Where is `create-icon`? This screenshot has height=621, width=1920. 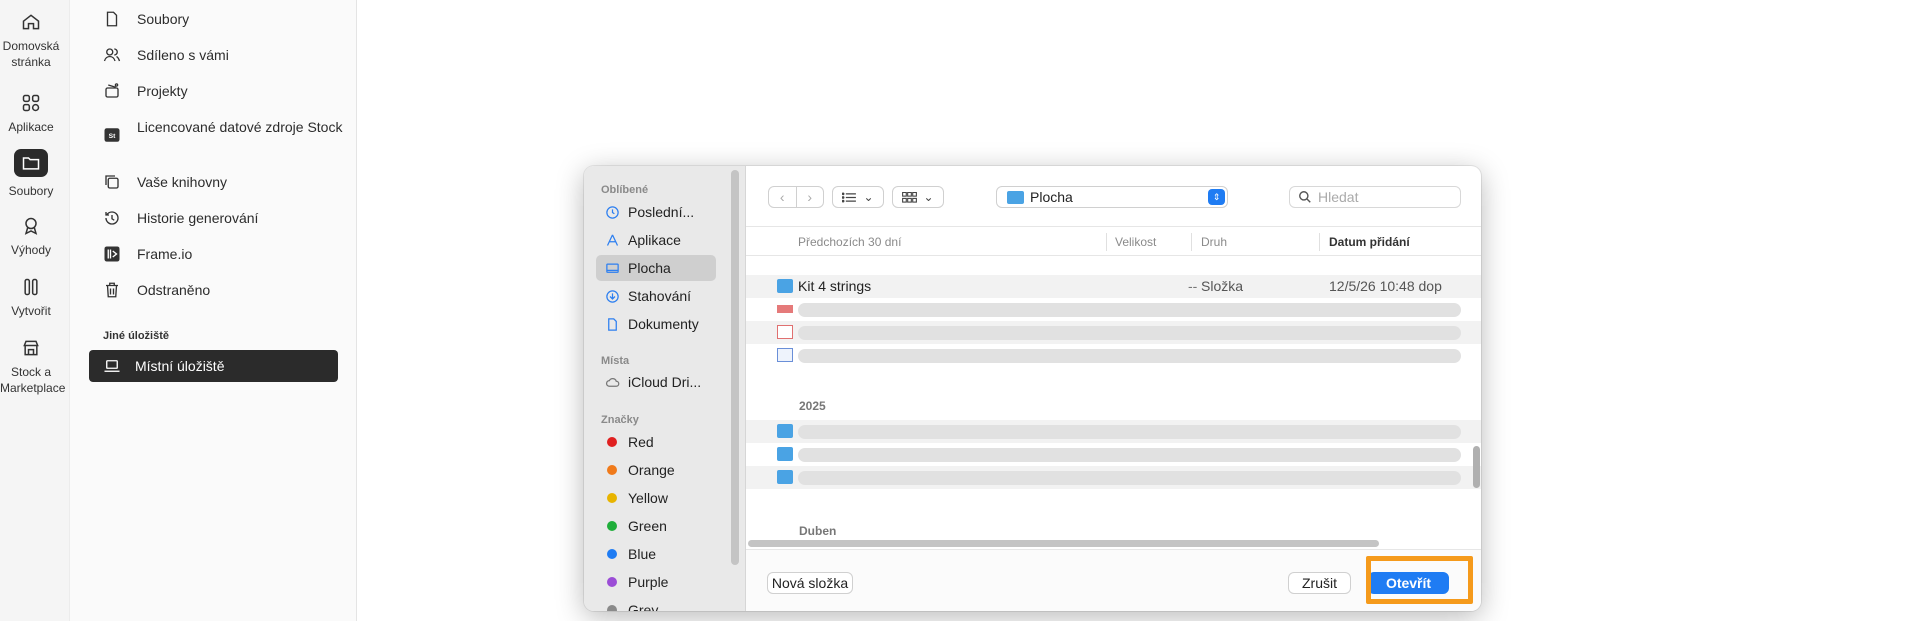
create-icon is located at coordinates (31, 287).